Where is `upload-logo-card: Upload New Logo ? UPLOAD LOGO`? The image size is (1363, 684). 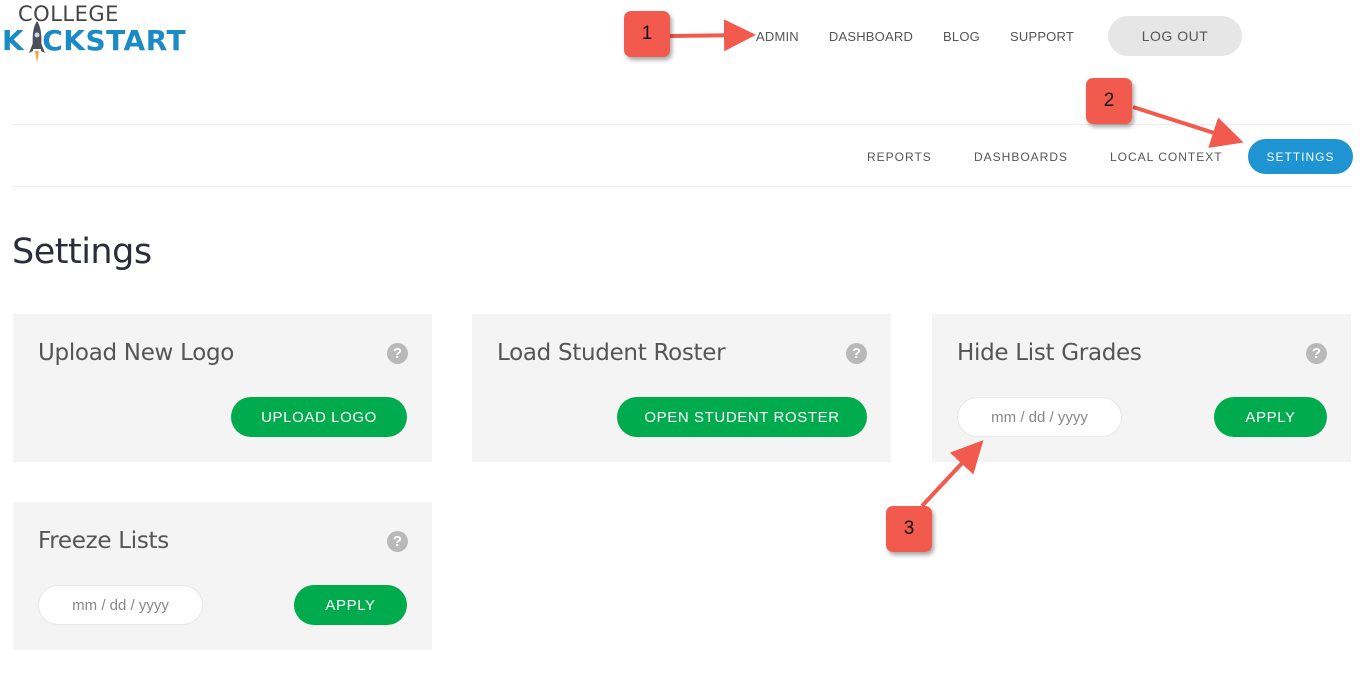 upload-logo-card: Upload New Logo ? UPLOAD LOGO is located at coordinates (222, 388).